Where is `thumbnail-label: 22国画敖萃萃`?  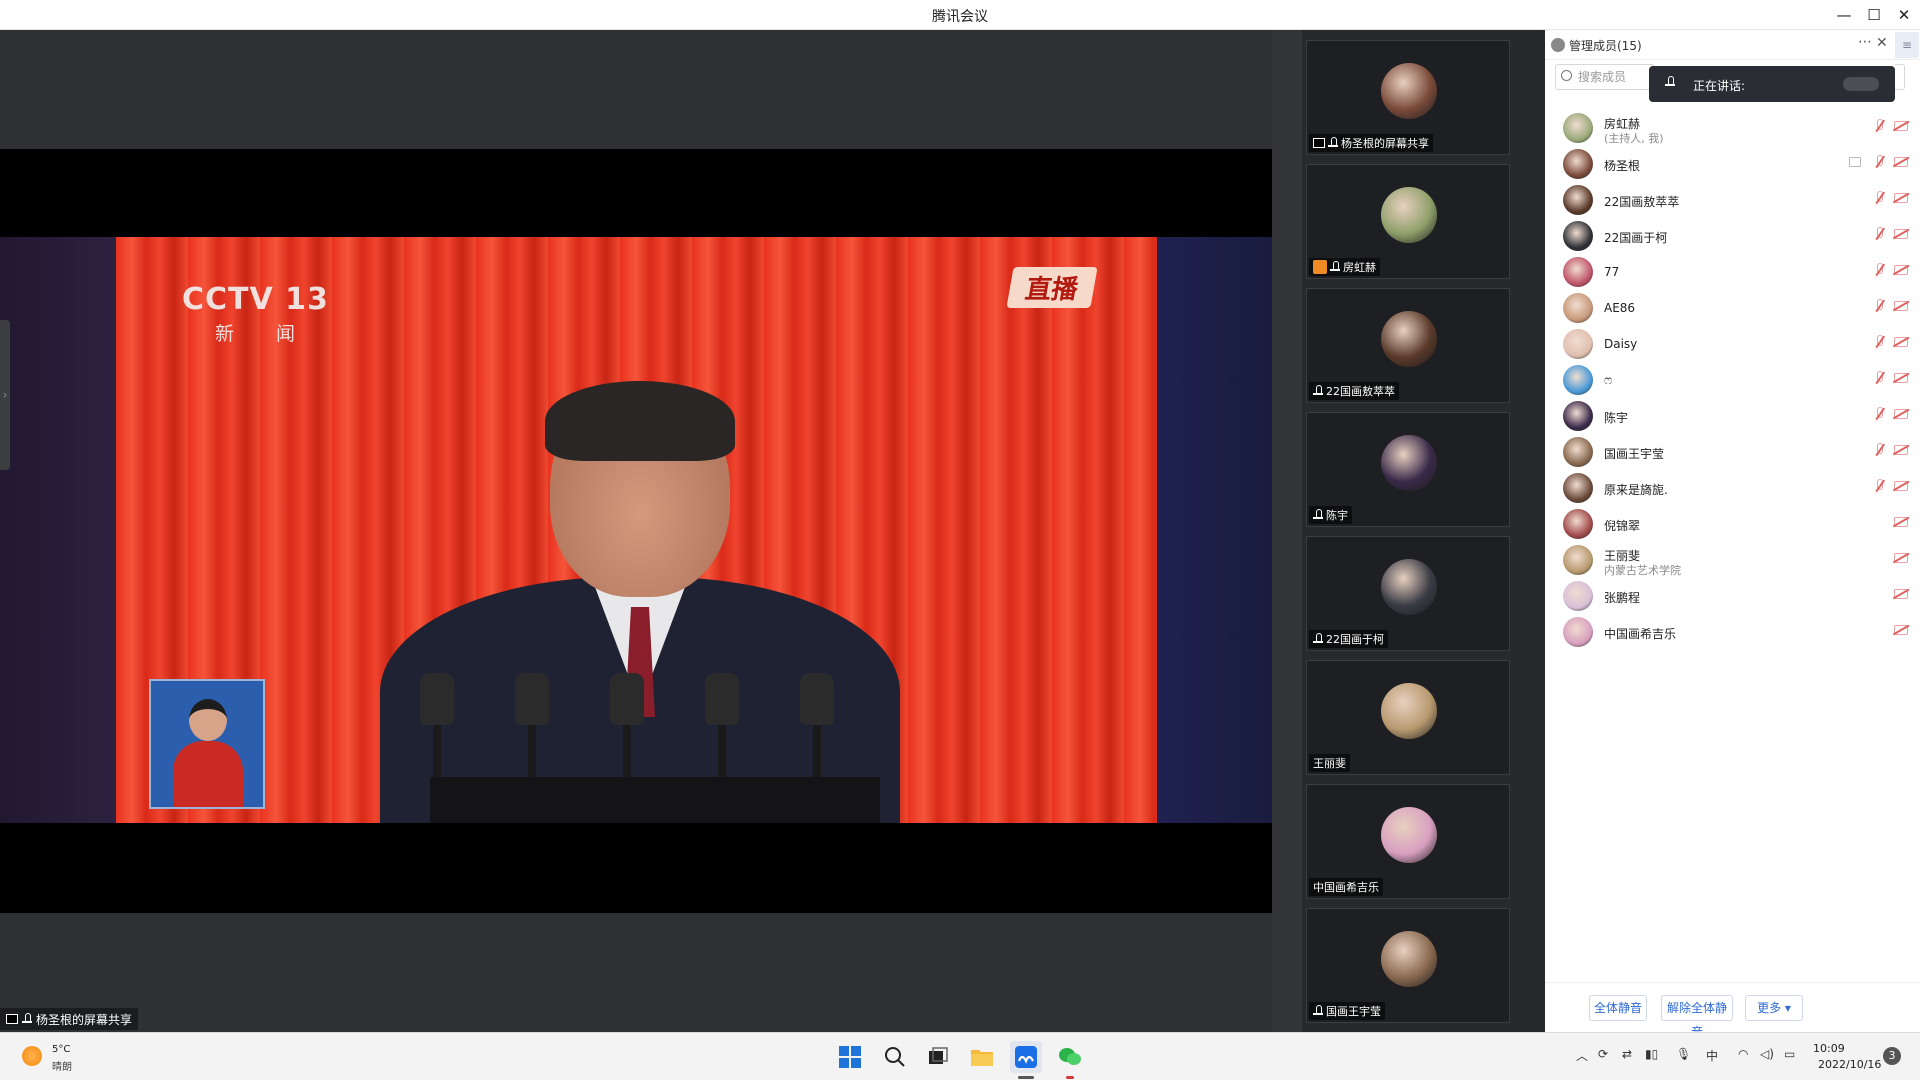
thumbnail-label: 22国画敖萃萃 is located at coordinates (1354, 391).